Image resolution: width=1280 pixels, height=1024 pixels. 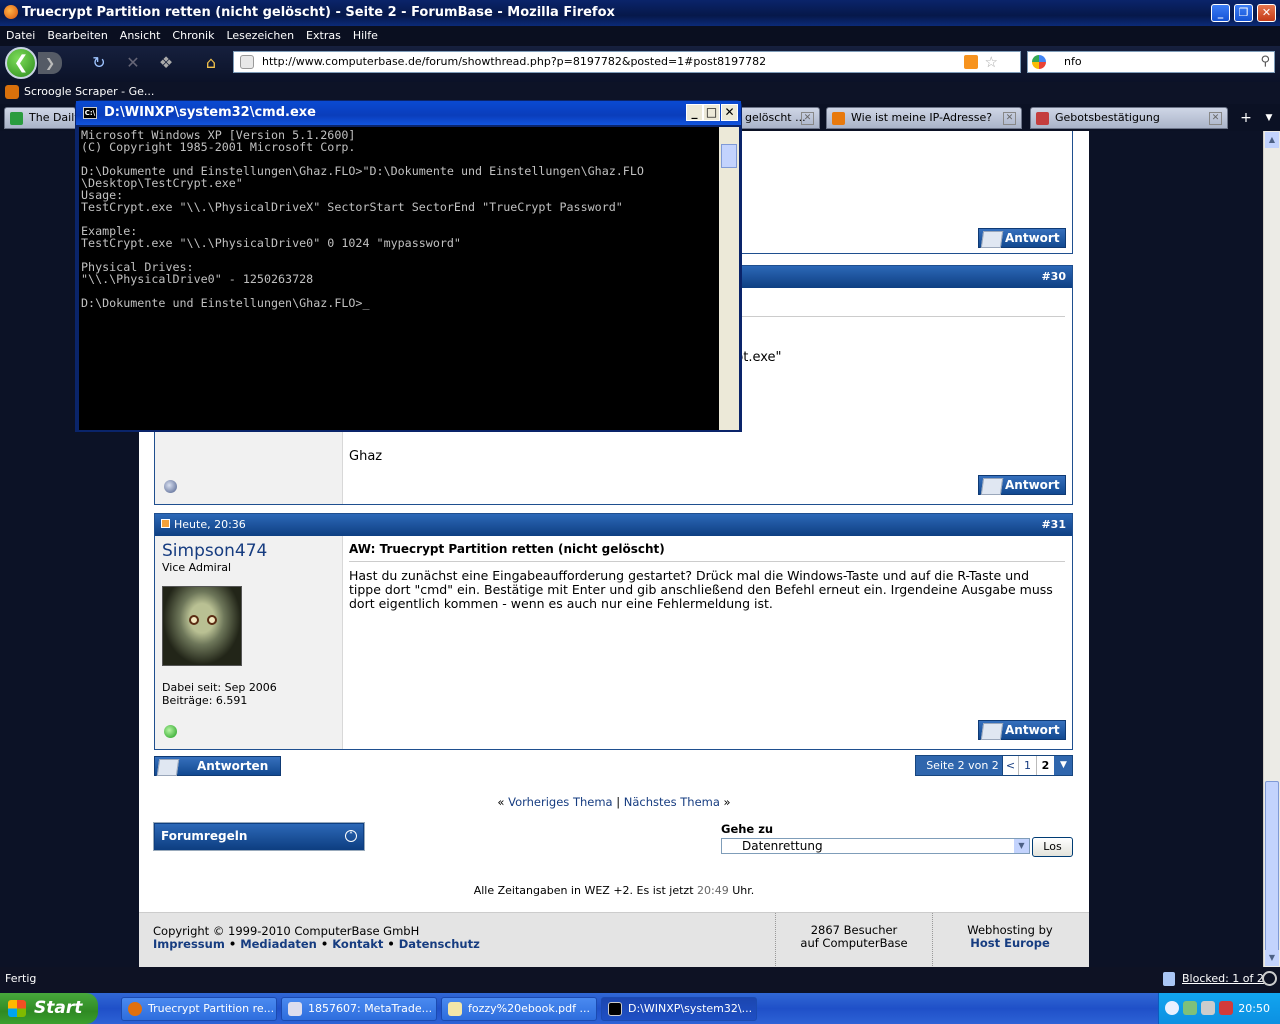 What do you see at coordinates (1010, 943) in the screenshot?
I see `host-europe-link: Host Europe` at bounding box center [1010, 943].